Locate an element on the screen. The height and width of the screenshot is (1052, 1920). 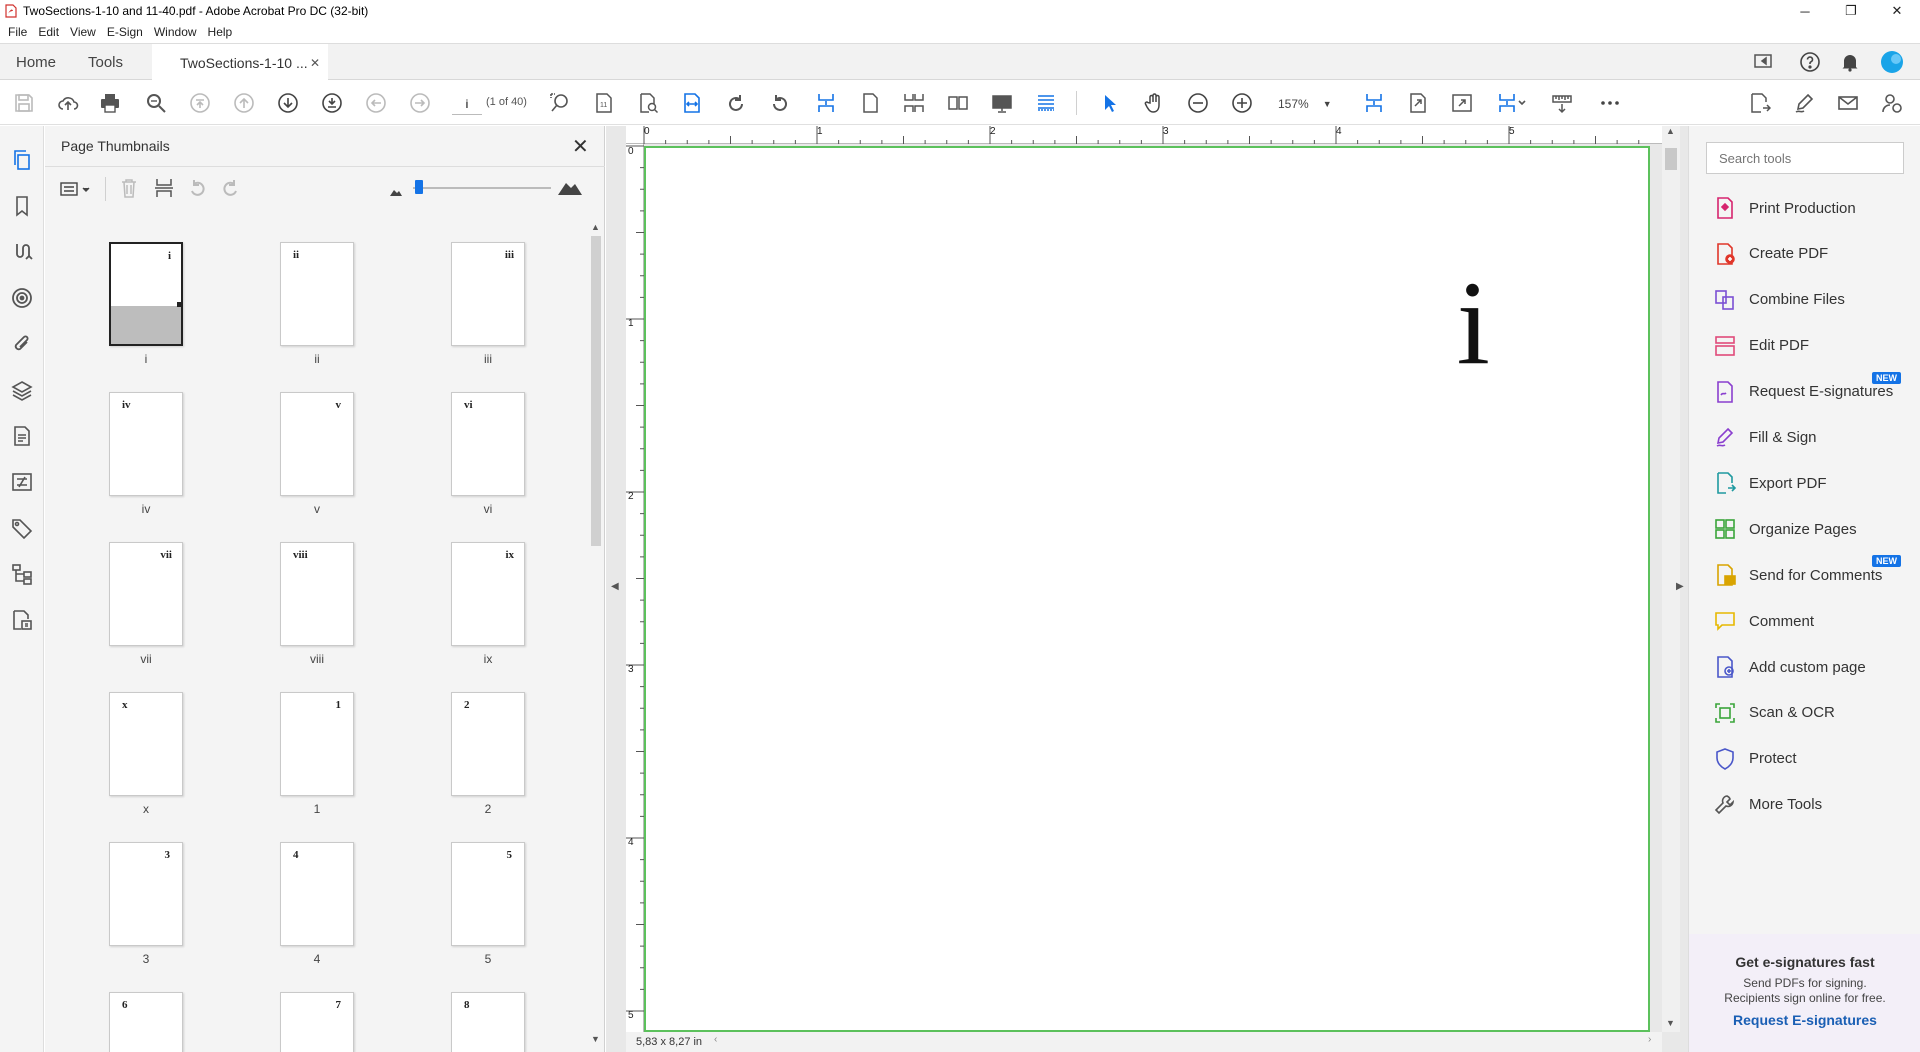
next-page-icon is located at coordinates (288, 103).